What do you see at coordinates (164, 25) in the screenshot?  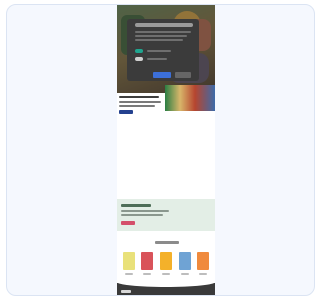 I see `dialog-title` at bounding box center [164, 25].